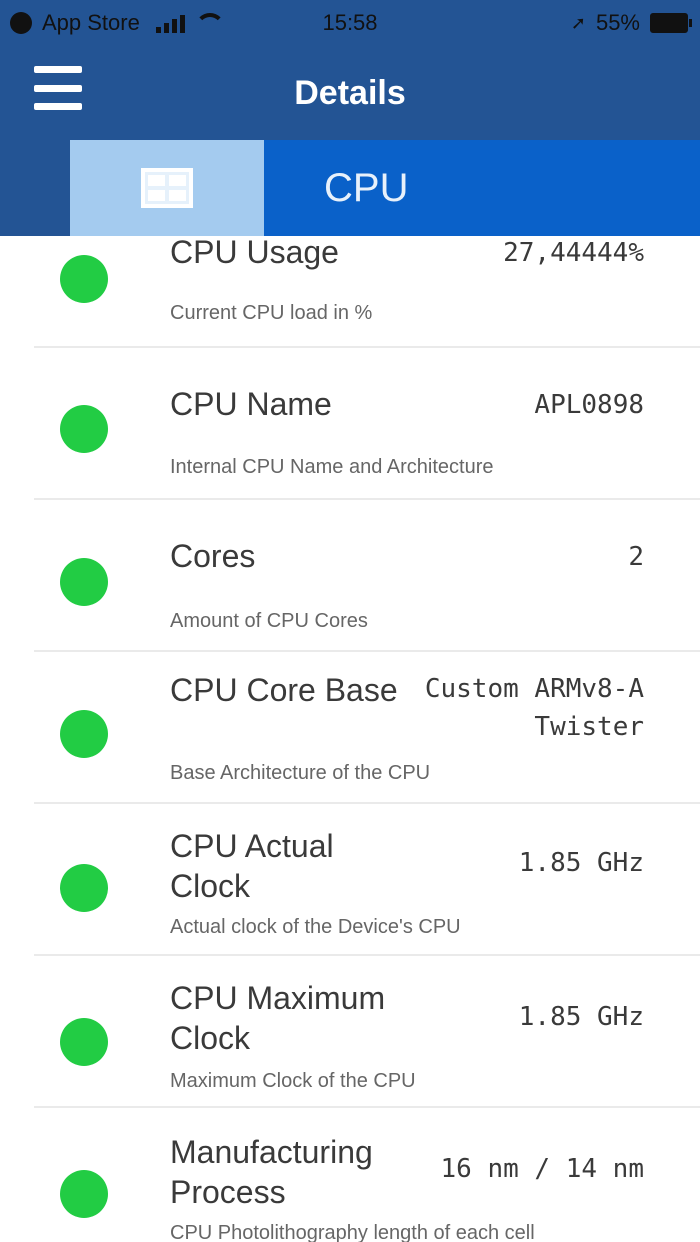 This screenshot has height=1242, width=700. What do you see at coordinates (252, 866) in the screenshot?
I see `row-title: CPU Actual Clock` at bounding box center [252, 866].